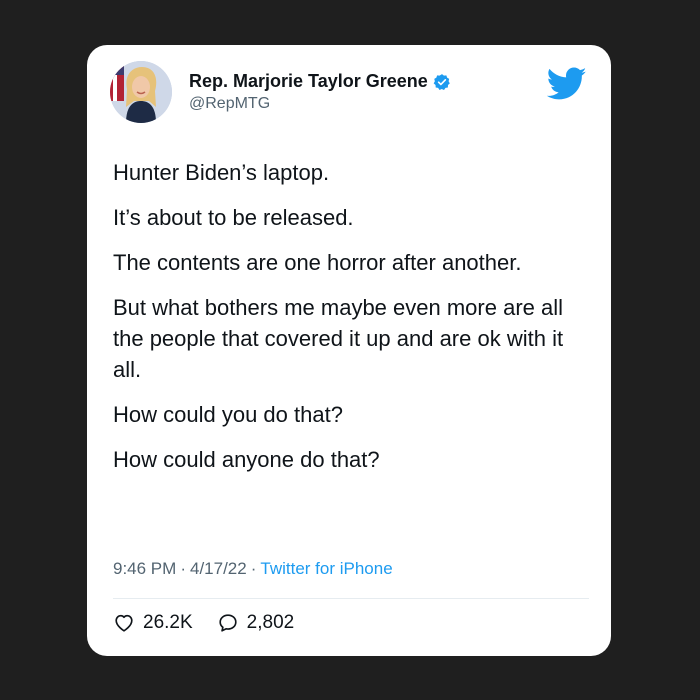 This screenshot has height=700, width=700. Describe the element at coordinates (168, 622) in the screenshot. I see `like-count: 26.2K` at that location.